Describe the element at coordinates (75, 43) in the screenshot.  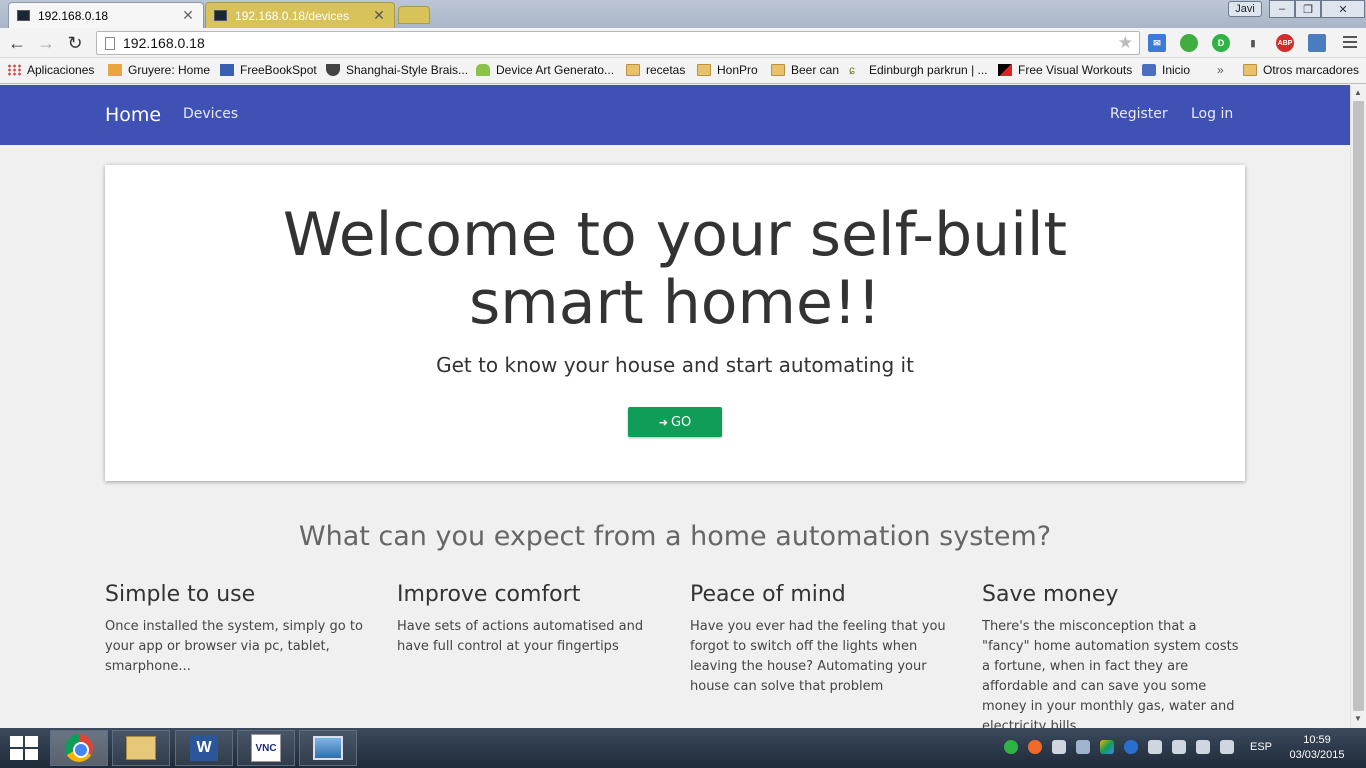
I see `reload-icon: ↻` at that location.